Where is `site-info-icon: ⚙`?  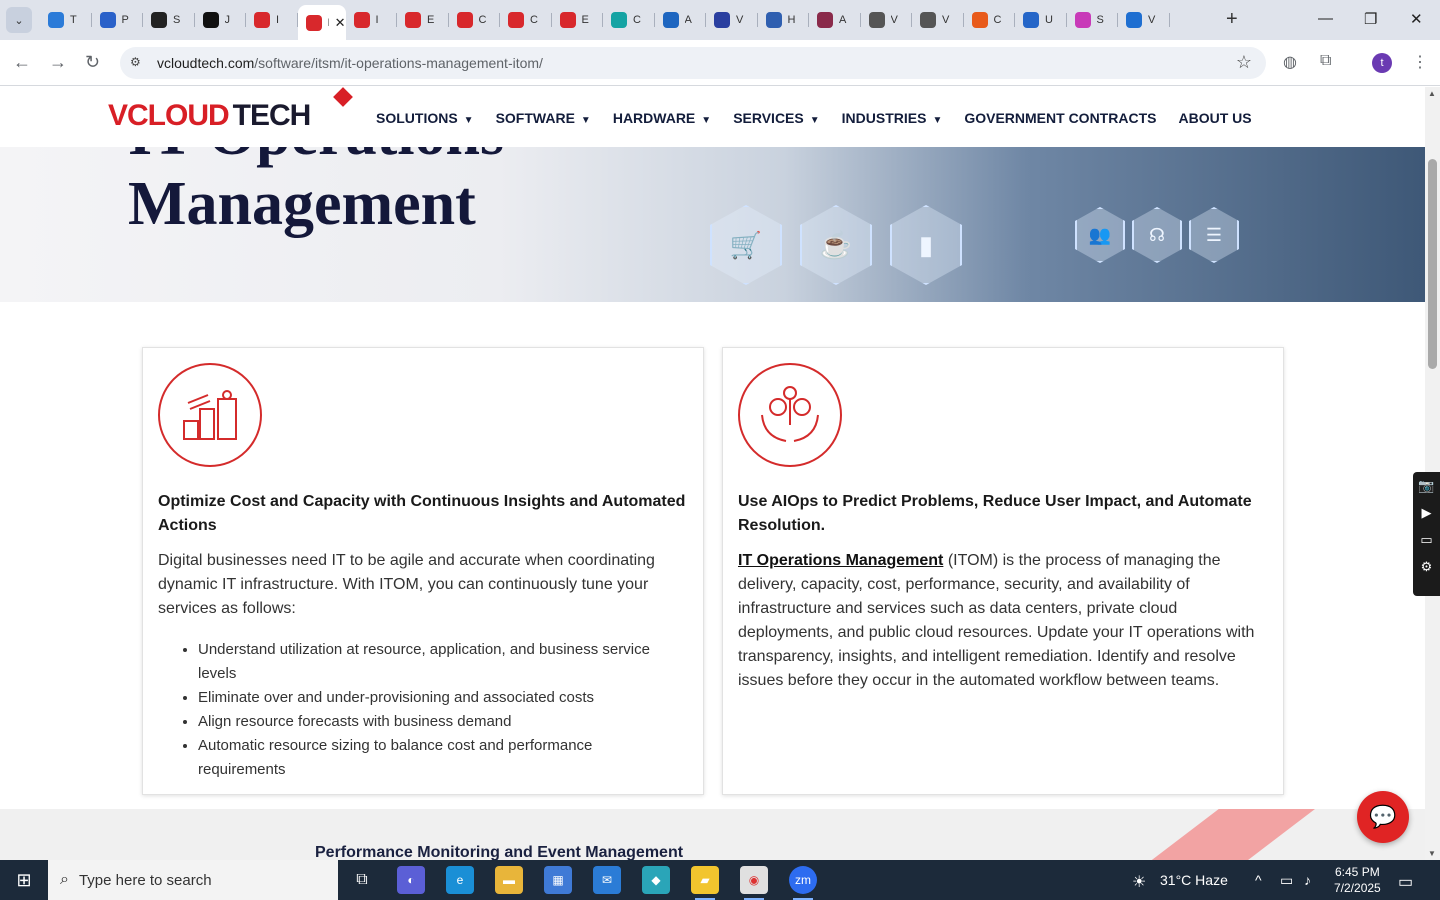 site-info-icon: ⚙ is located at coordinates (138, 63).